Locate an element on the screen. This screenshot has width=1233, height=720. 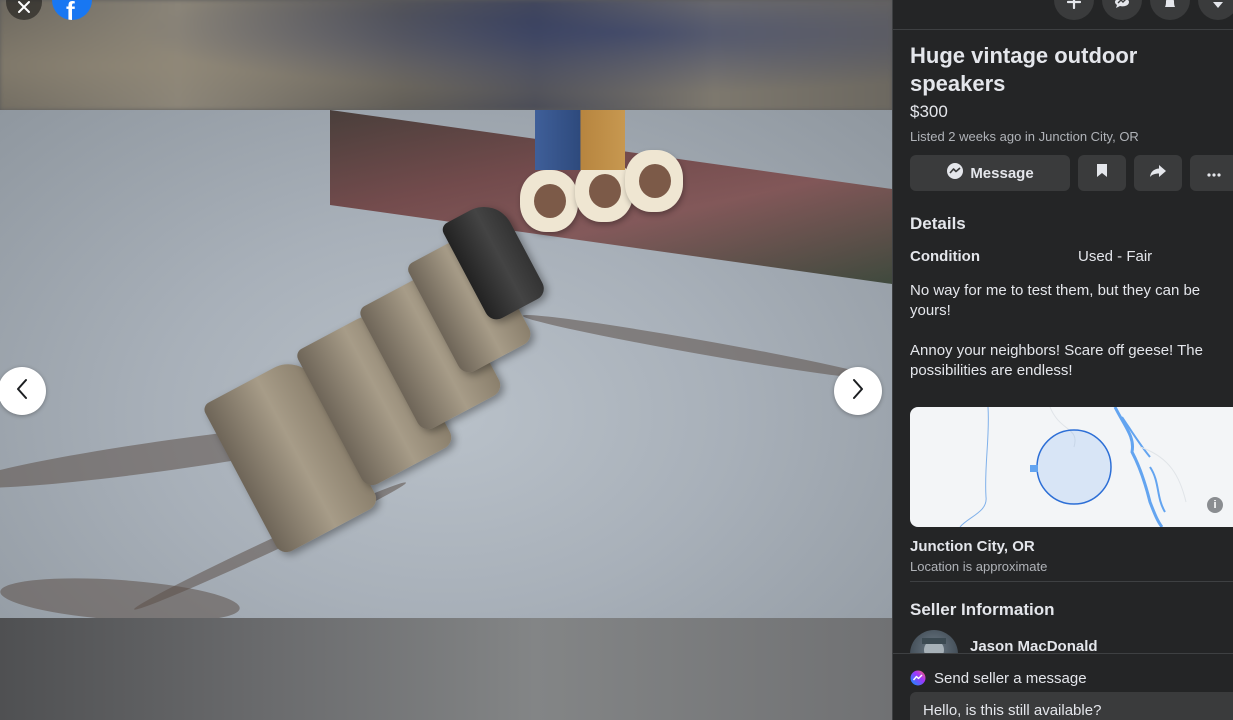
listing-title: Huge vintage outdoor speakers is located at coordinates (1024, 69).